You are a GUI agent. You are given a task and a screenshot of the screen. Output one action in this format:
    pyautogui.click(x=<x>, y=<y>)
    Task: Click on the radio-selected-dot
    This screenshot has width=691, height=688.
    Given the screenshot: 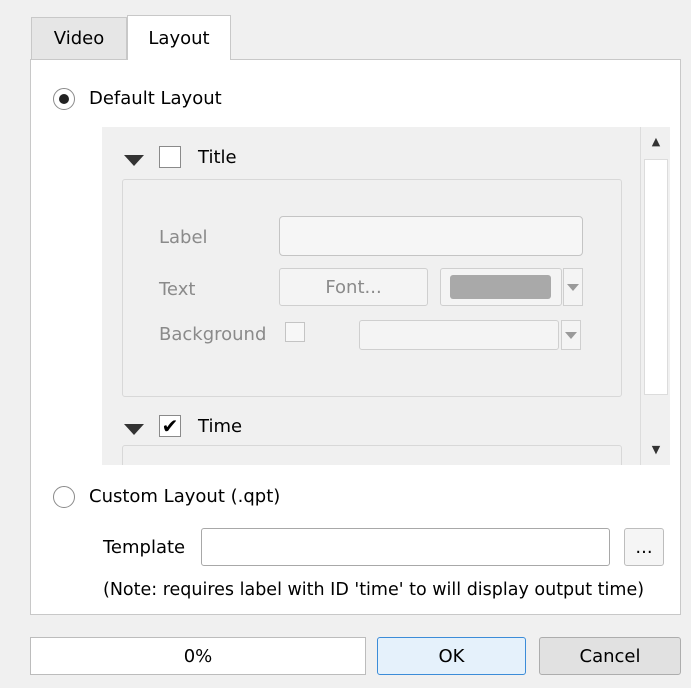 What is the action you would take?
    pyautogui.click(x=64, y=99)
    